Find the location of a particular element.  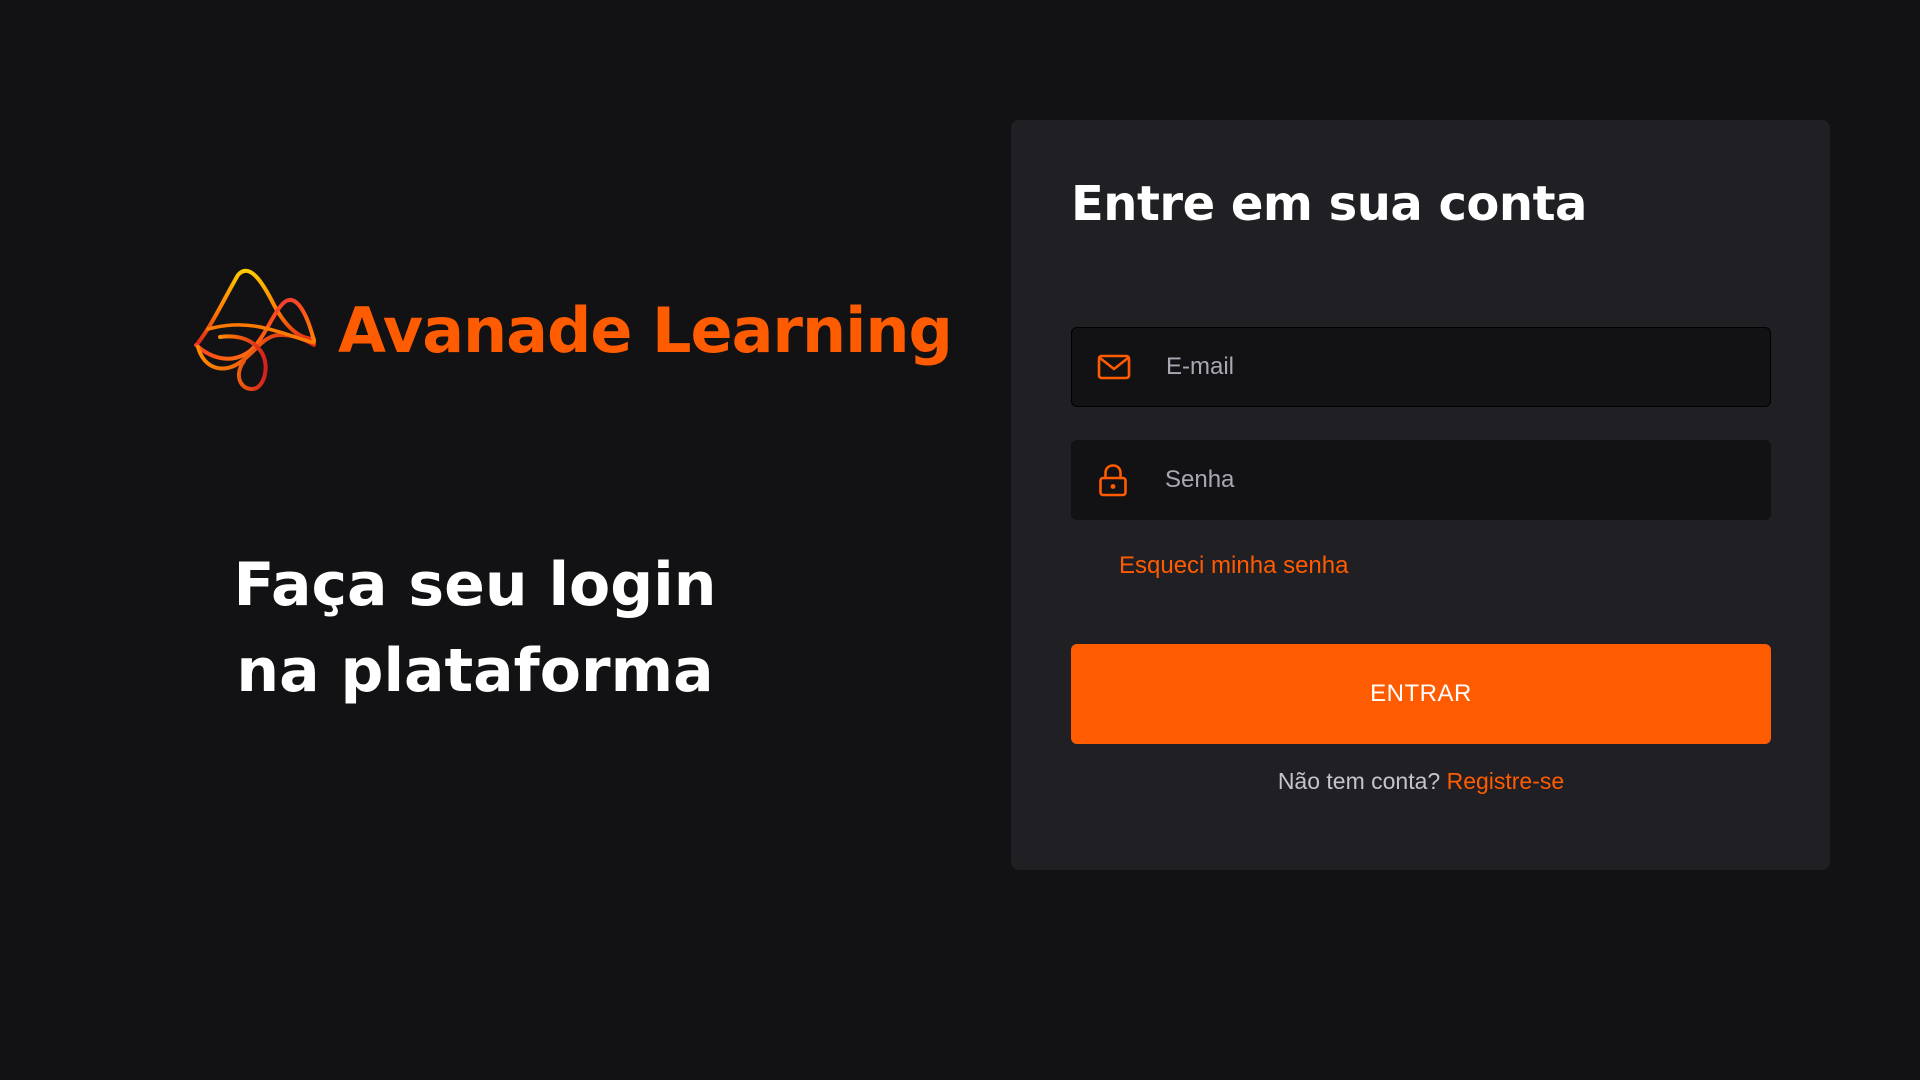

no-account-text: Não tem conta? is located at coordinates (1359, 781).